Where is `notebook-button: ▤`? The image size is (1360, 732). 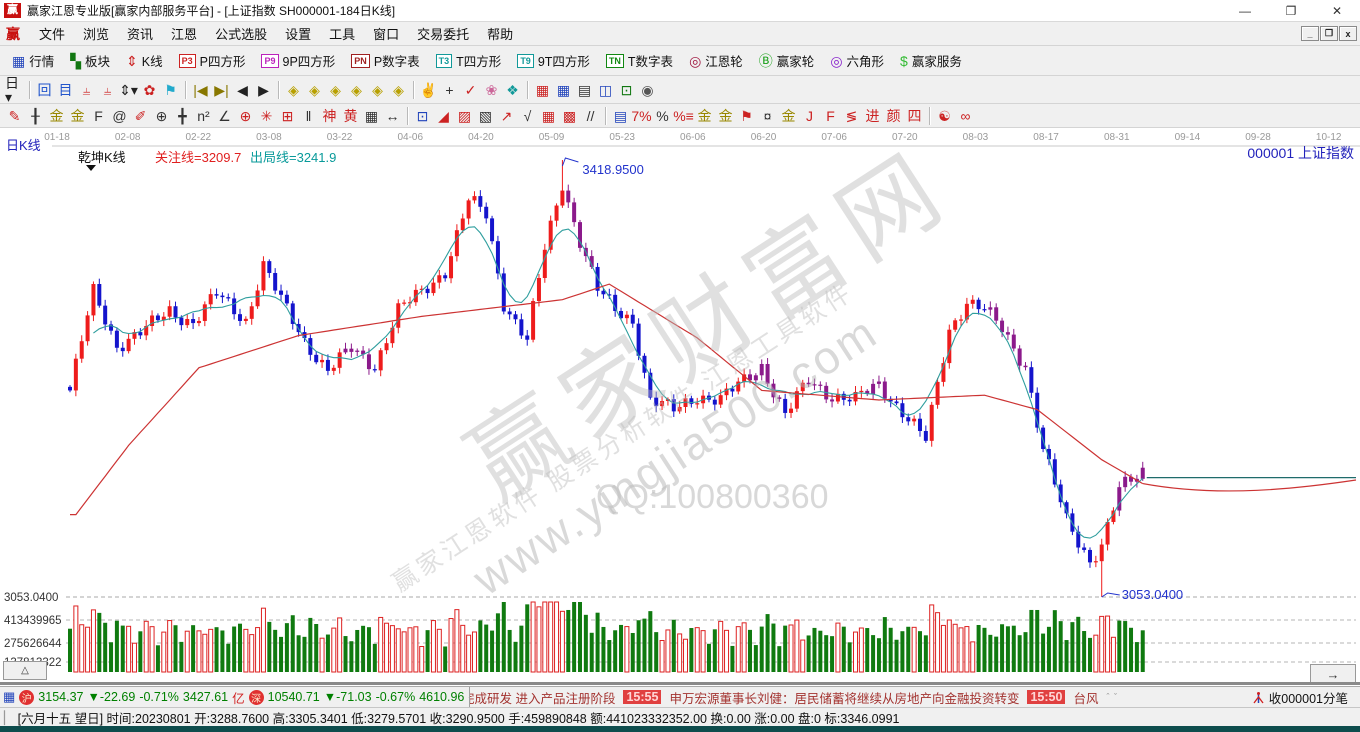 notebook-button: ▤ is located at coordinates (584, 90).